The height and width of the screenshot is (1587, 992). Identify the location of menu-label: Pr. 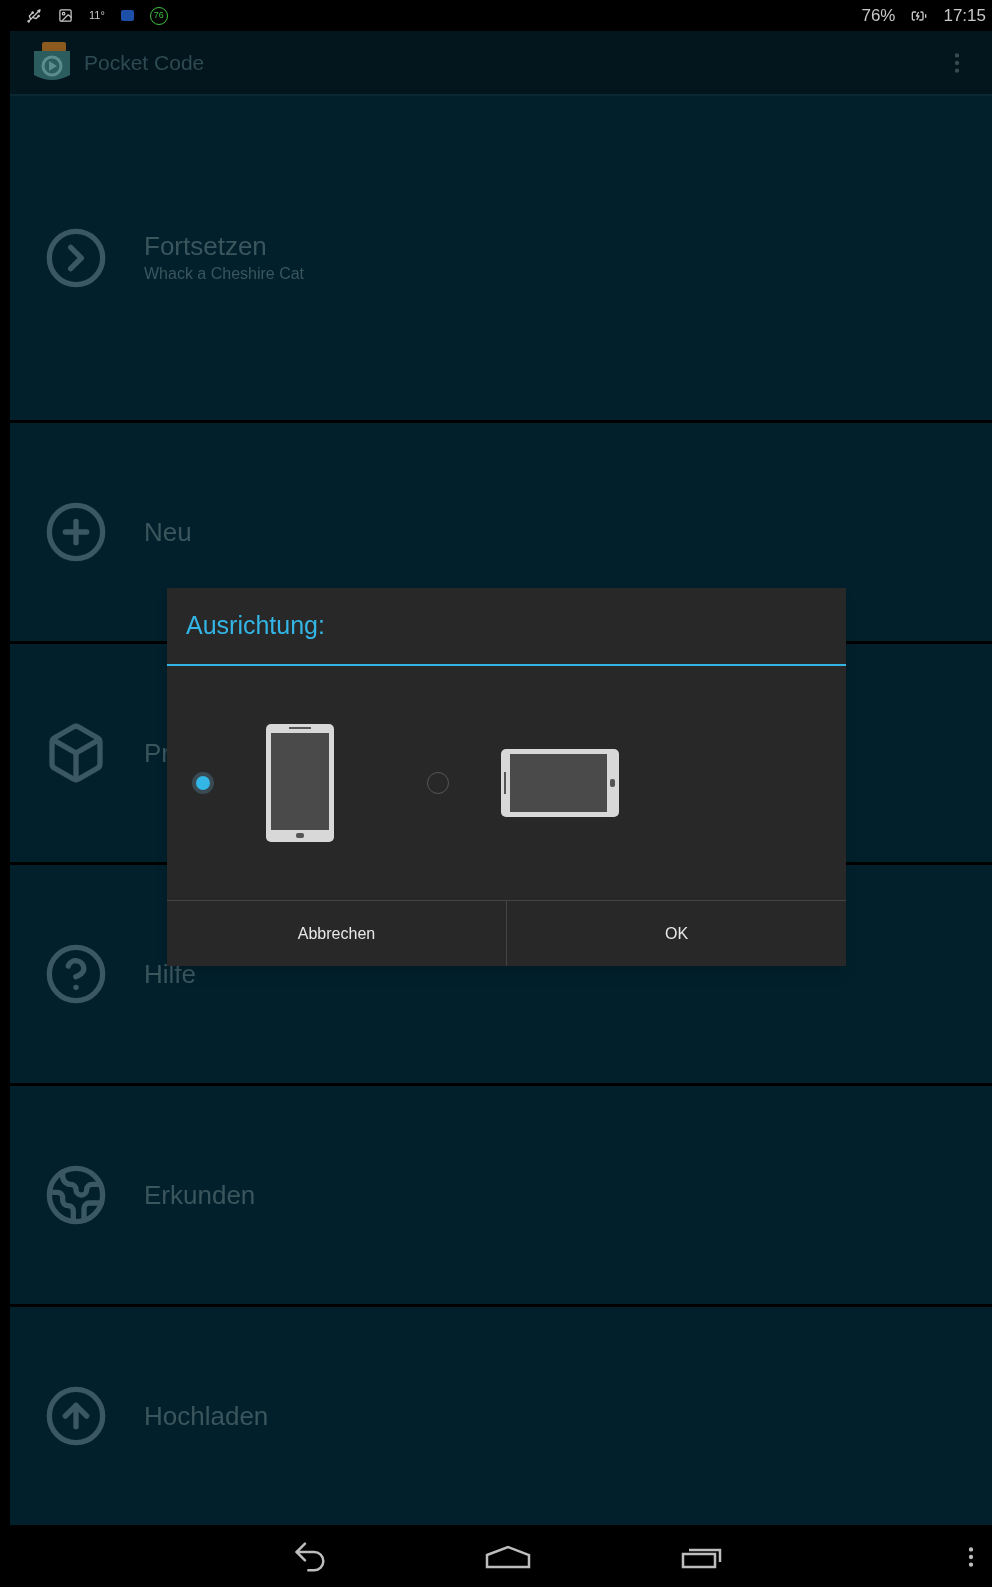
(157, 753).